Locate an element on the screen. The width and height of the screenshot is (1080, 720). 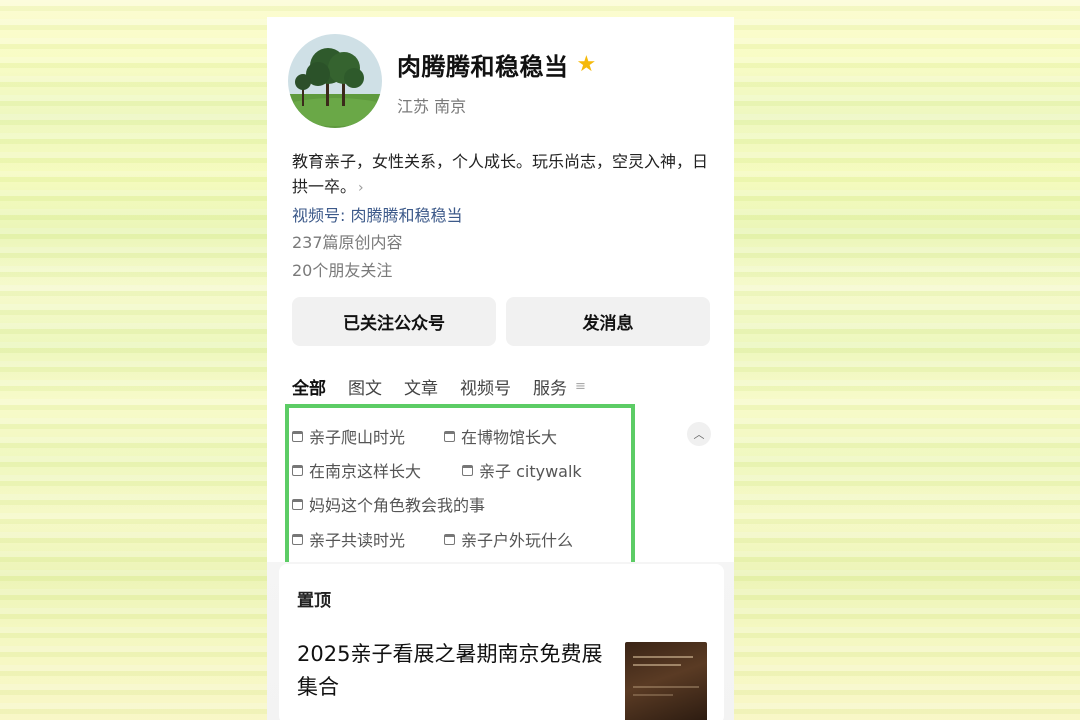
video-account-link: 视频号: 肉腾腾和稳稳当 is located at coordinates (377, 214).